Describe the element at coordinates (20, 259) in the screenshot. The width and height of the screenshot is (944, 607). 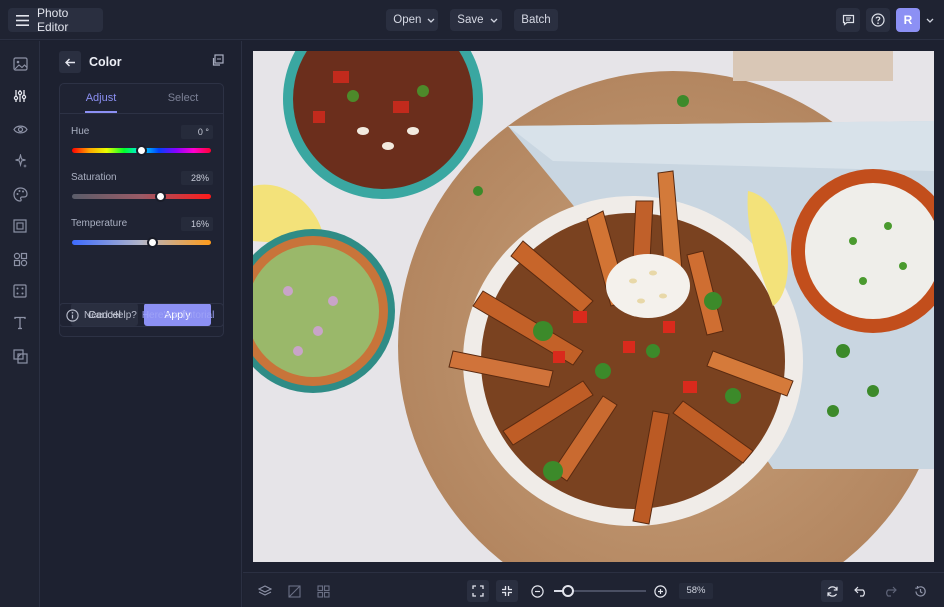
I see `graphics-icon` at that location.